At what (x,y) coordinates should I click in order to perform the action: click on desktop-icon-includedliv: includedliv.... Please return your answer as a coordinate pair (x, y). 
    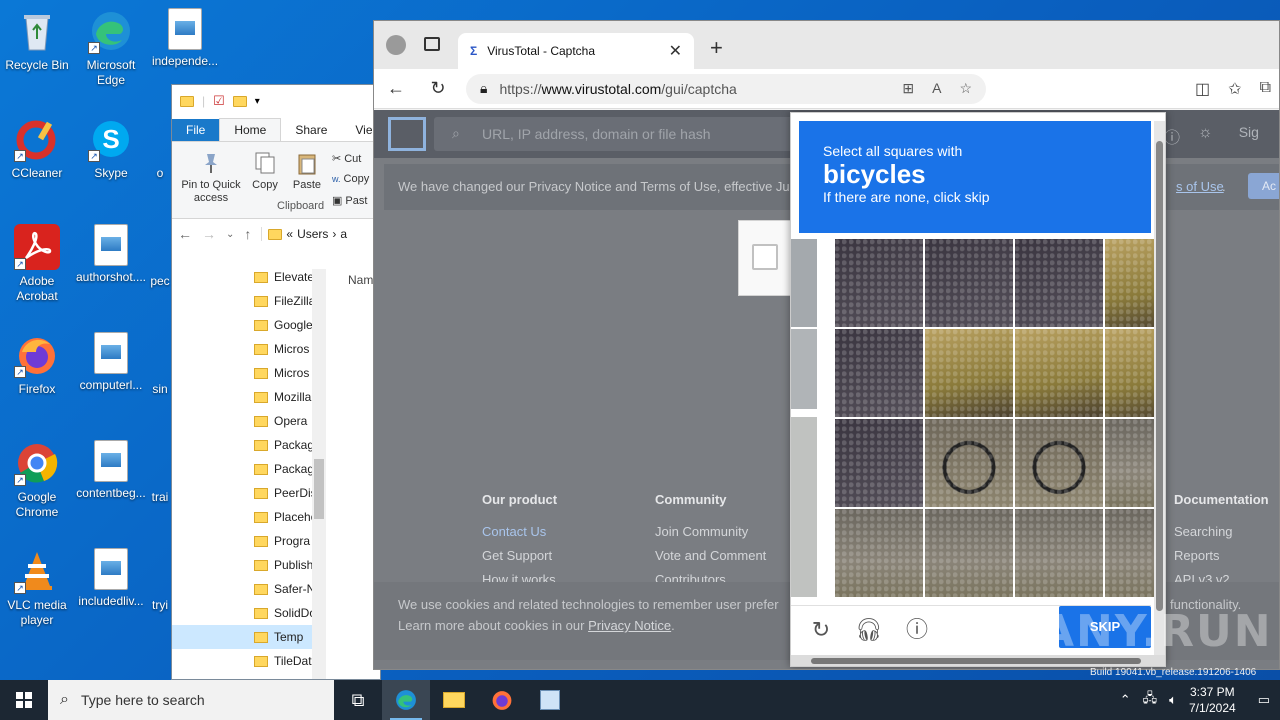
    Looking at the image, I should click on (111, 578).